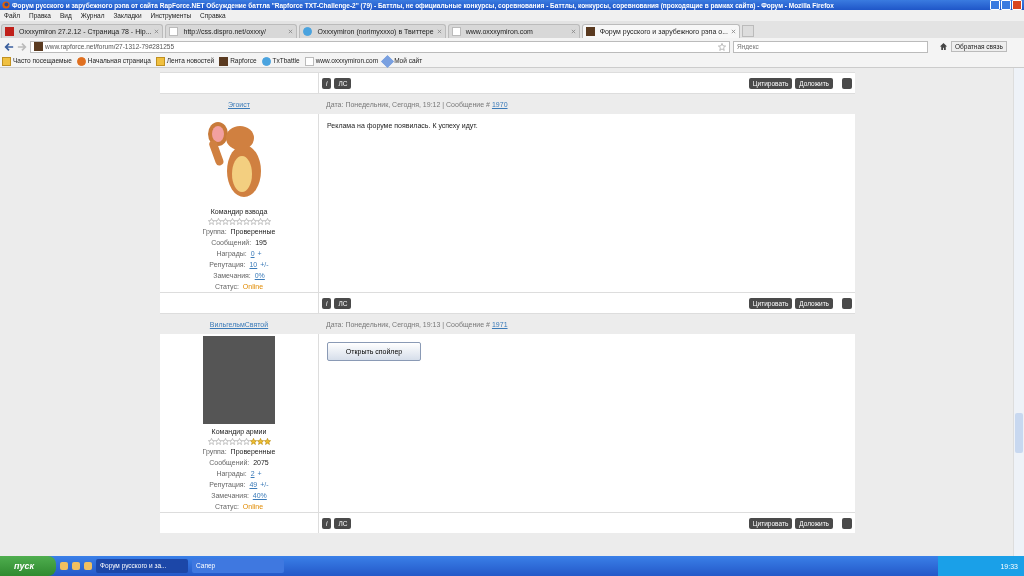 The height and width of the screenshot is (576, 1024). What do you see at coordinates (722, 46) in the screenshot?
I see `bookmark-star-icon` at bounding box center [722, 46].